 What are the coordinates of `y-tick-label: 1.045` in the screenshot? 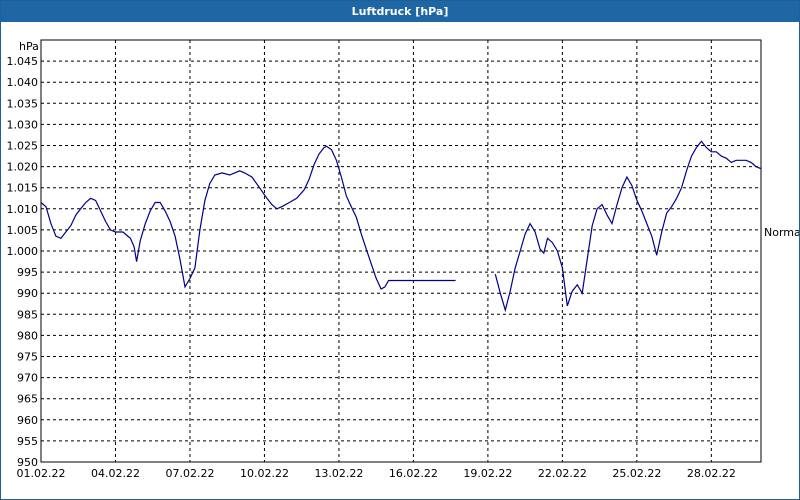 It's located at (23, 61).